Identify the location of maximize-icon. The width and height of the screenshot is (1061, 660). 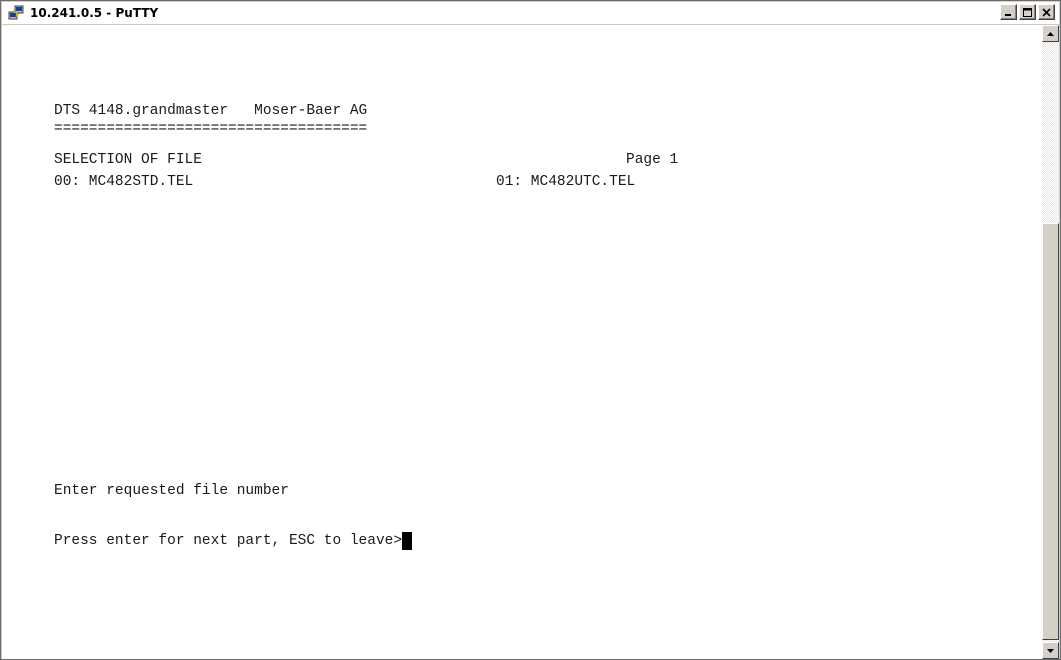
(1027, 12).